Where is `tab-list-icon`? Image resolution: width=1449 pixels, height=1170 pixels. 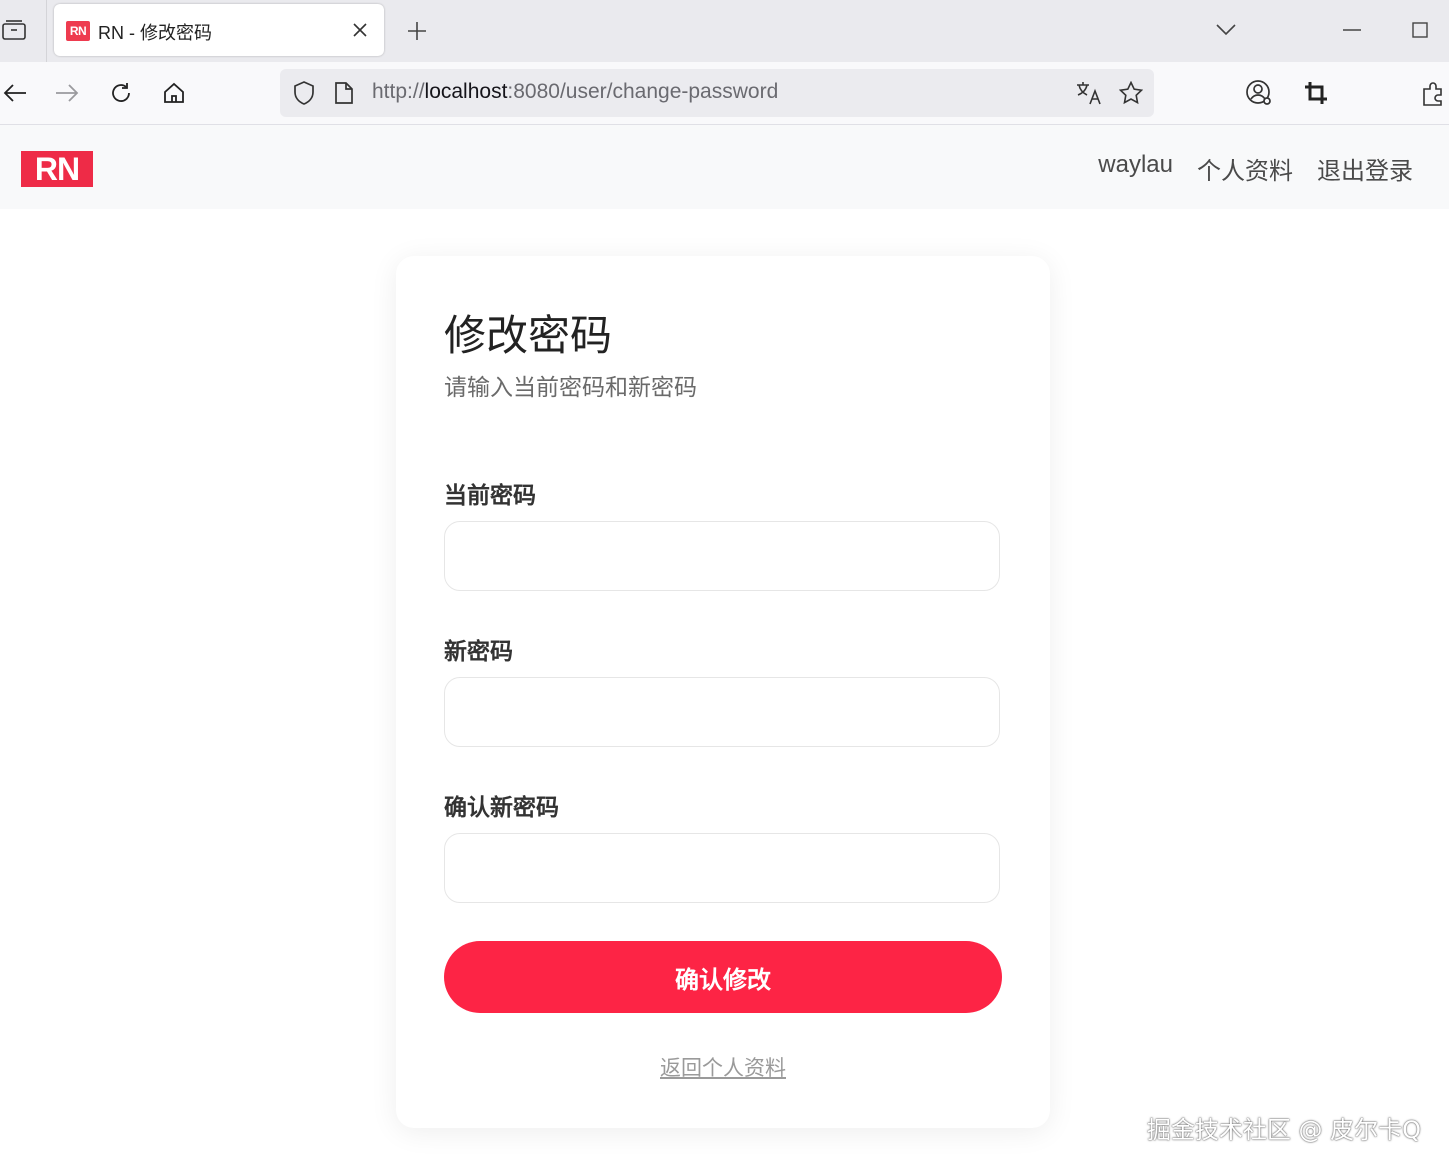
tab-list-icon is located at coordinates (14, 30).